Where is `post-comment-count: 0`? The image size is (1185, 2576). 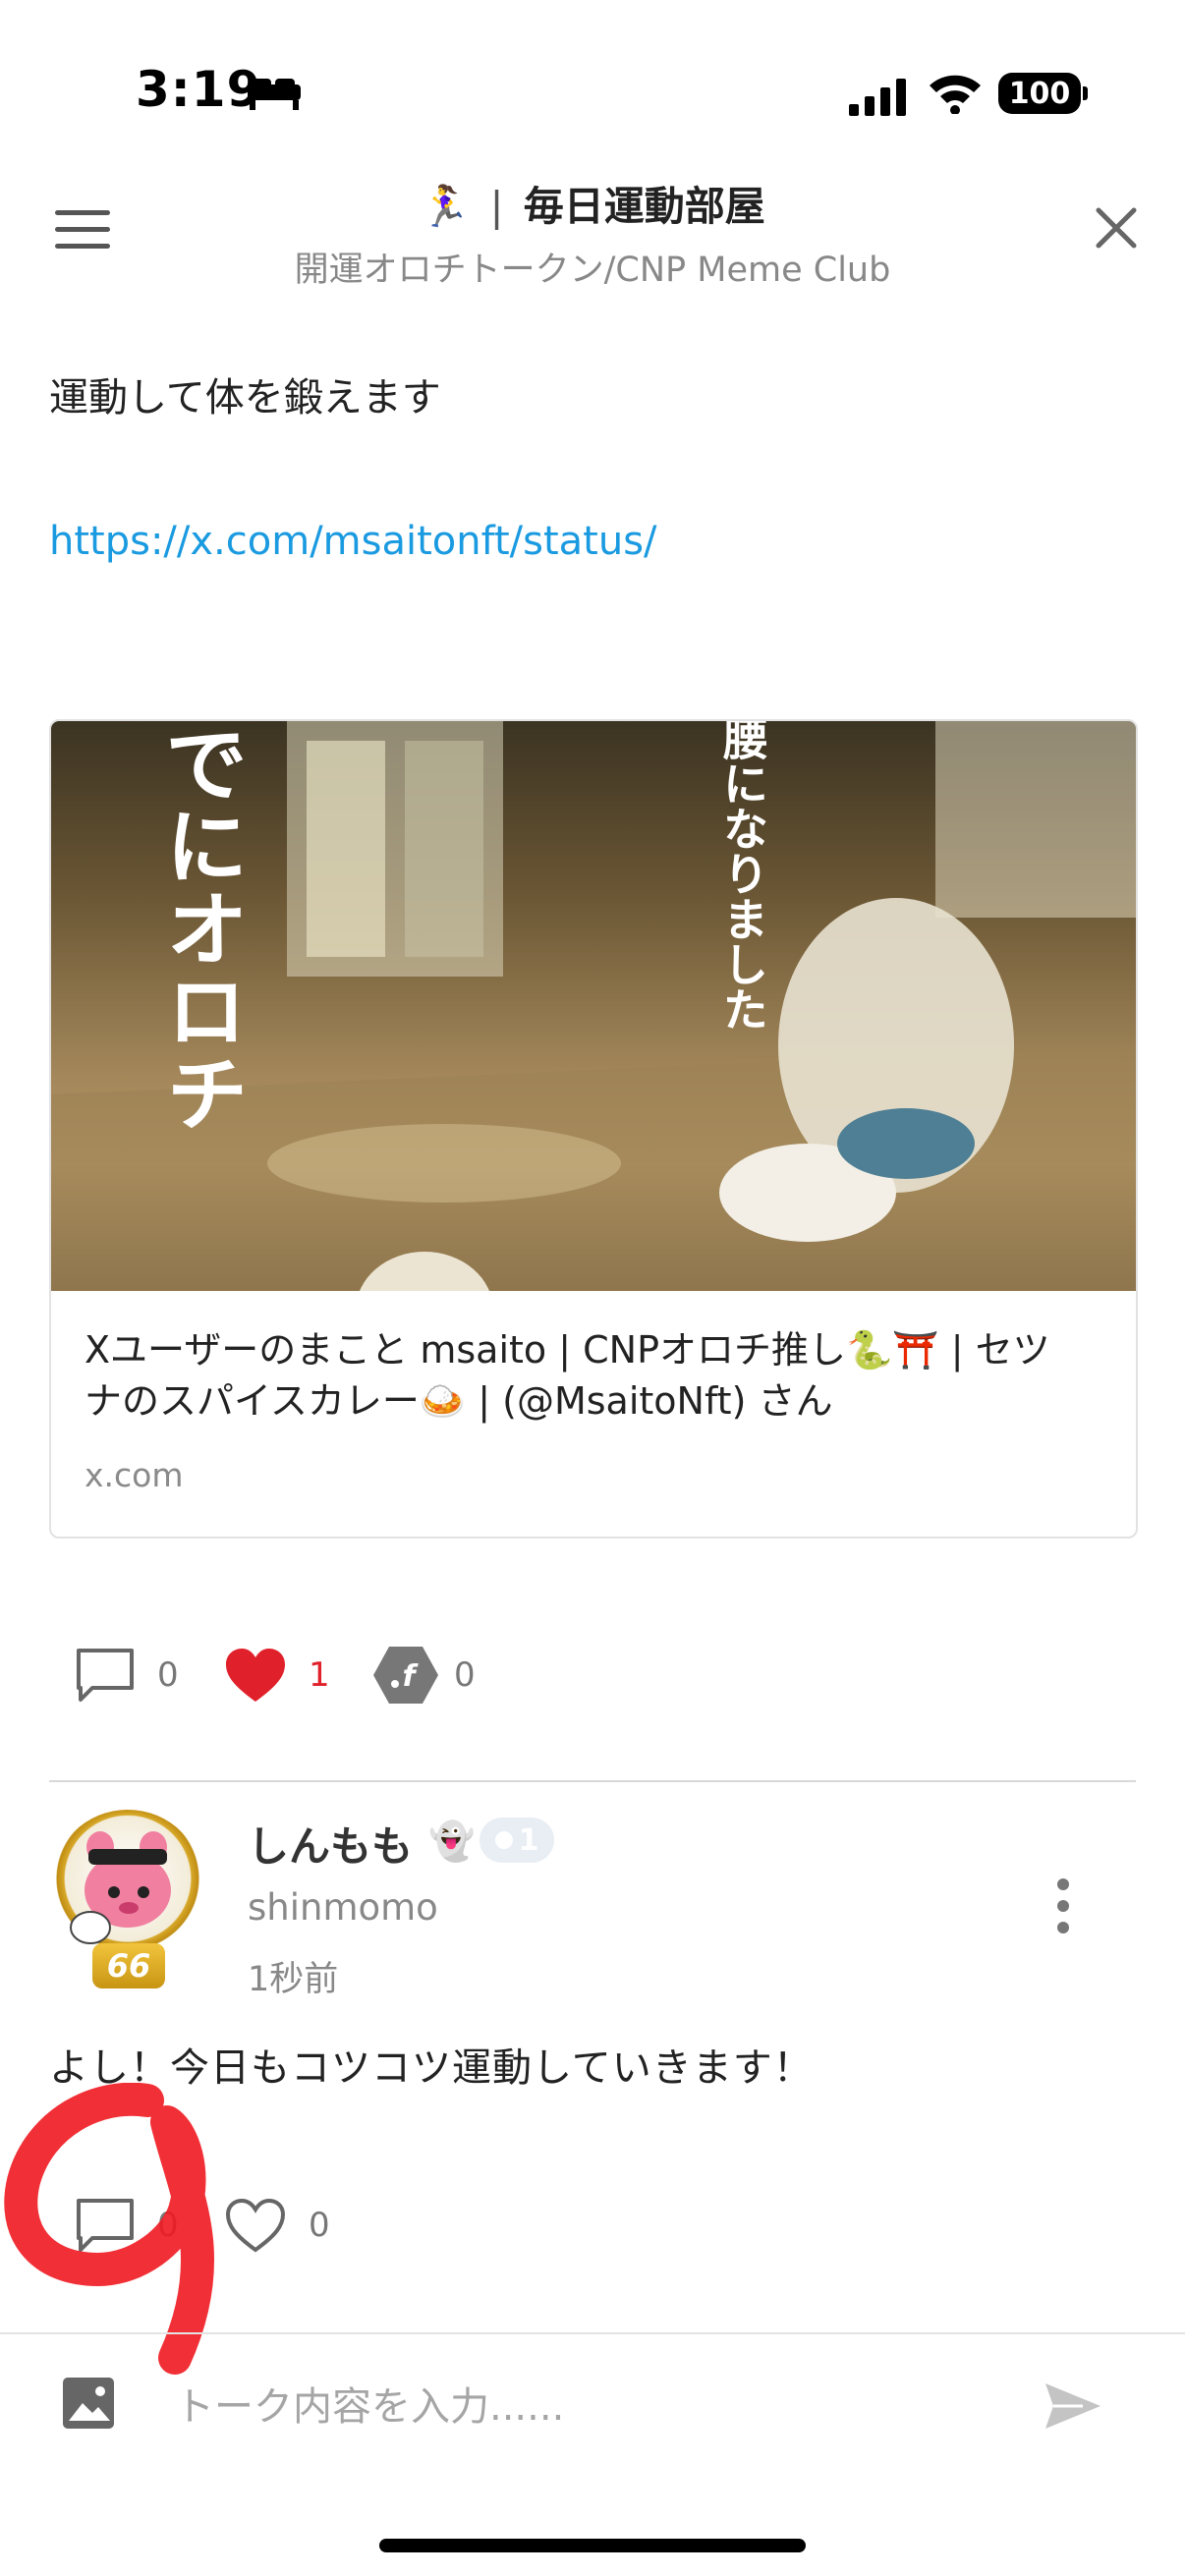 post-comment-count: 0 is located at coordinates (168, 1675).